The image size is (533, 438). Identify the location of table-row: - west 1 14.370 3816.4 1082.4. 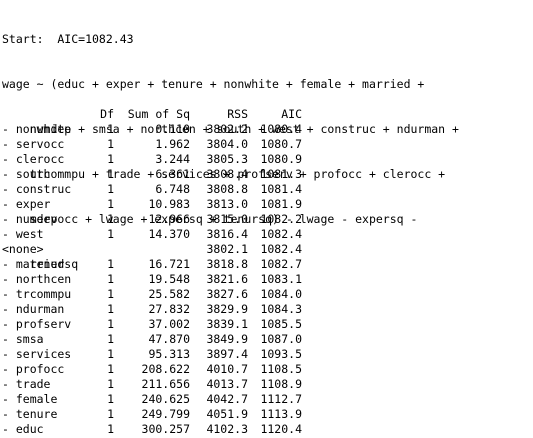
(152, 234).